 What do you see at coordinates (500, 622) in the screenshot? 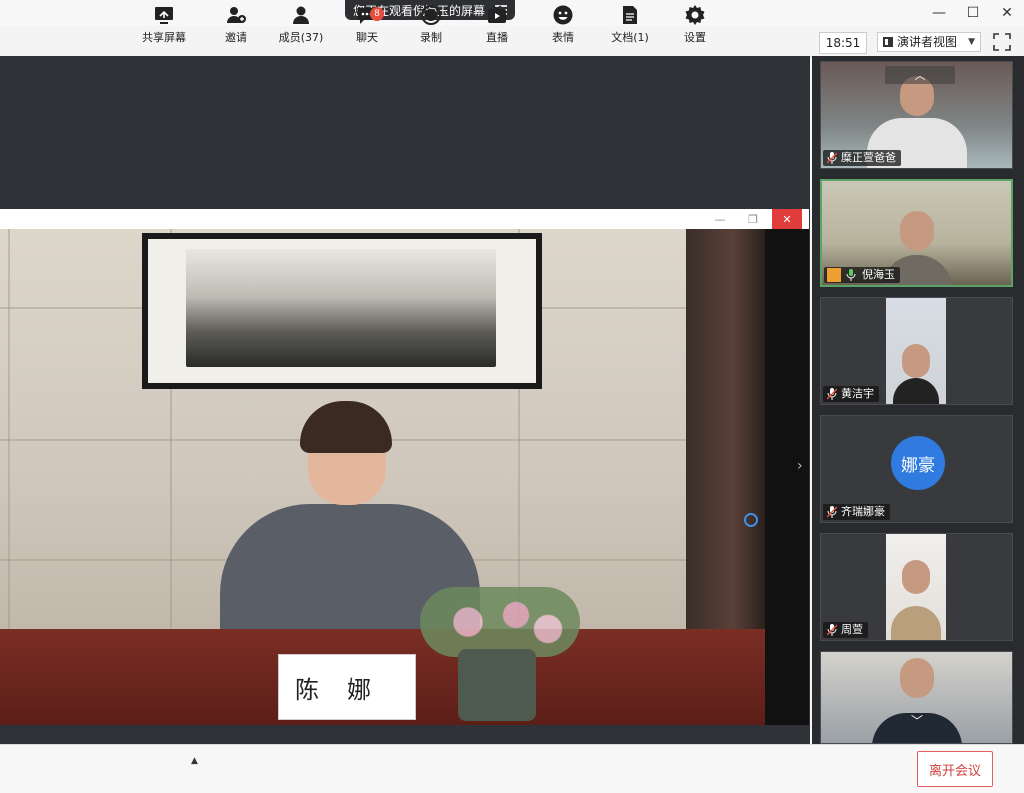
I see `flowers` at bounding box center [500, 622].